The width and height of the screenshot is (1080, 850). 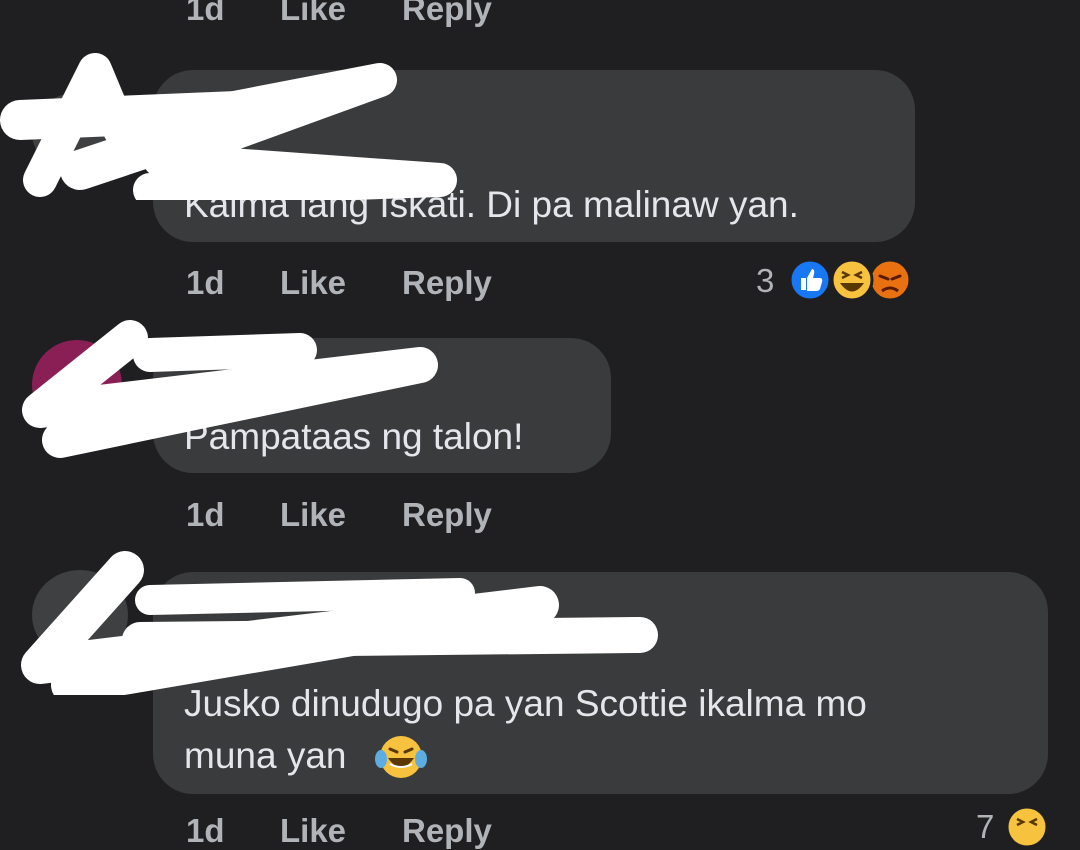 I want to click on crying-laughing-emoji, so click(x=401, y=757).